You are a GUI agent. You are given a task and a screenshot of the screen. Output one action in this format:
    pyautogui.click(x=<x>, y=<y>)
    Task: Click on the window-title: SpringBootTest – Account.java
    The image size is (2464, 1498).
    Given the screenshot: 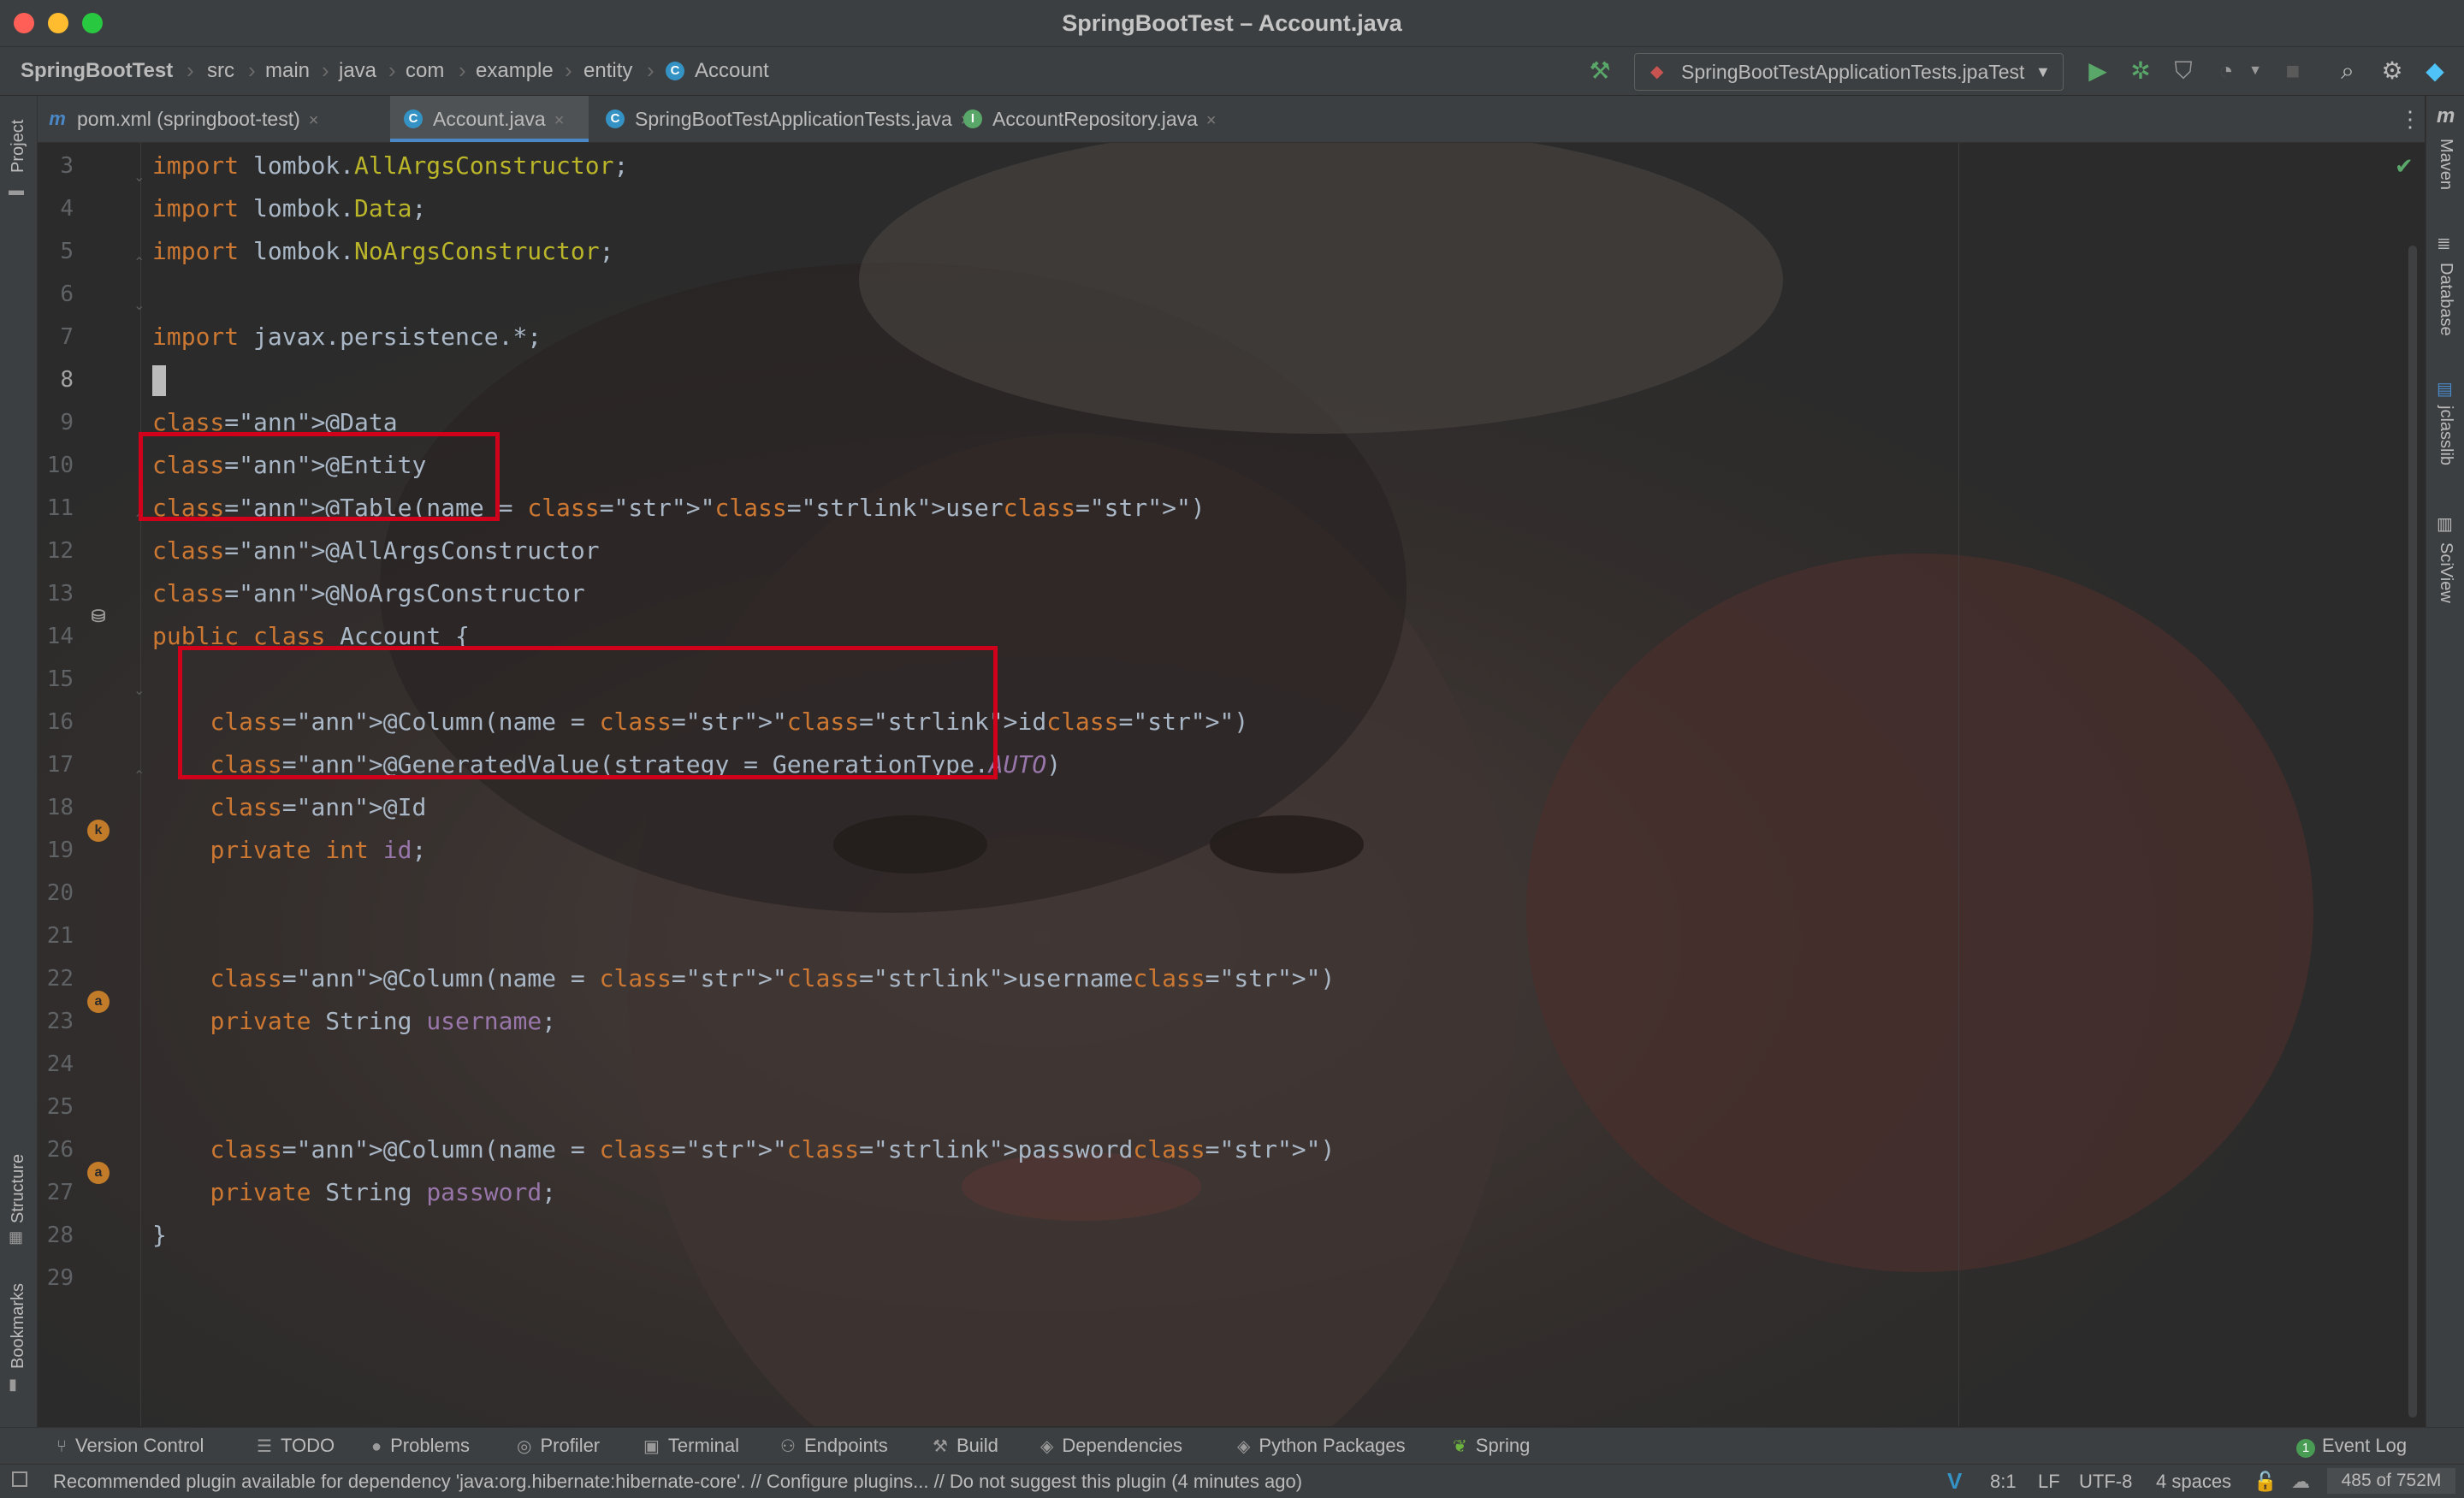 What is the action you would take?
    pyautogui.click(x=1232, y=23)
    